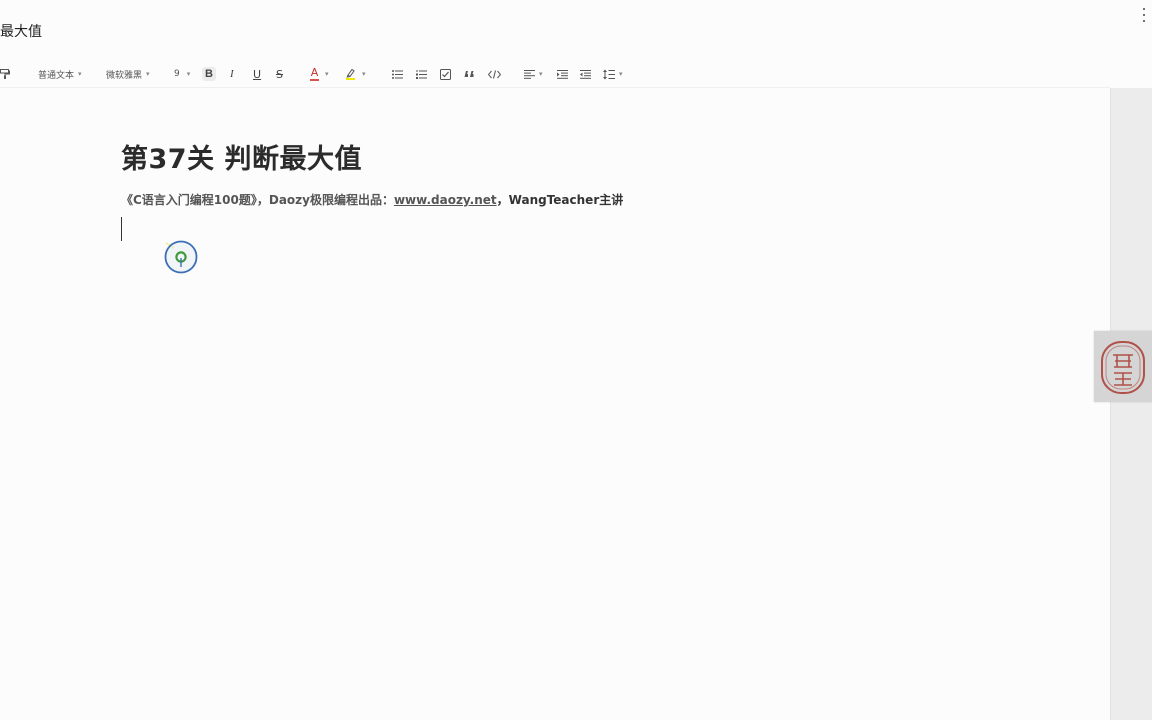  I want to click on align-left-icon, so click(529, 74).